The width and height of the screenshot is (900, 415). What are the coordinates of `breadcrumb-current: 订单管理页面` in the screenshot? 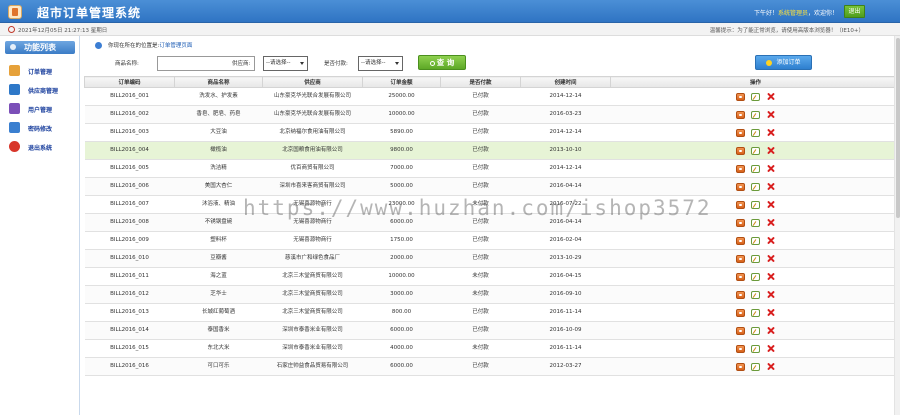 It's located at (175, 46).